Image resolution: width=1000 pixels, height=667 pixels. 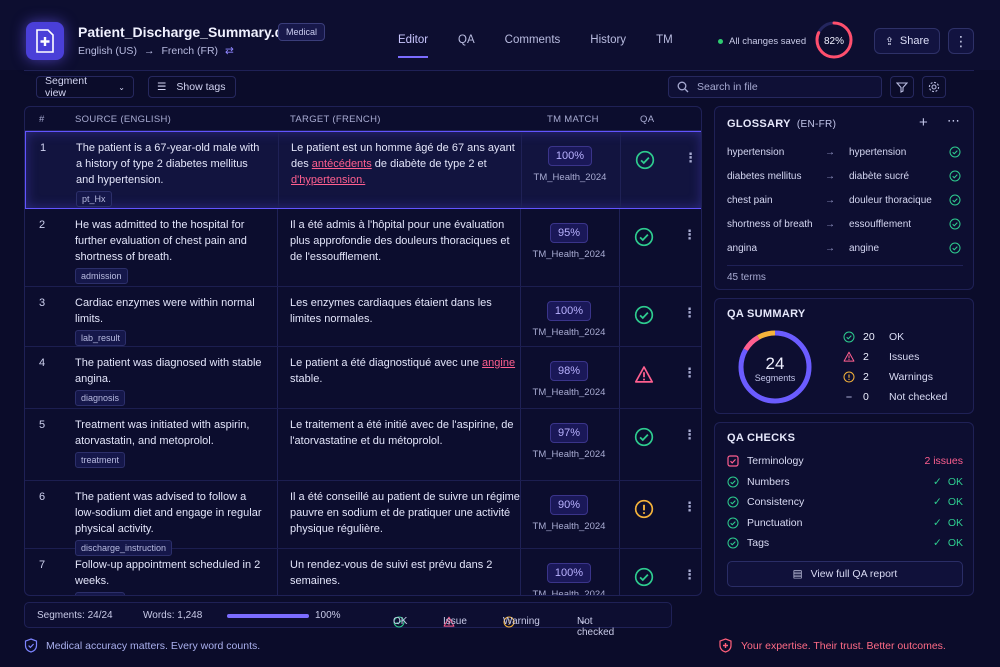 What do you see at coordinates (94, 199) in the screenshot?
I see `segment-tag: pt_Hx` at bounding box center [94, 199].